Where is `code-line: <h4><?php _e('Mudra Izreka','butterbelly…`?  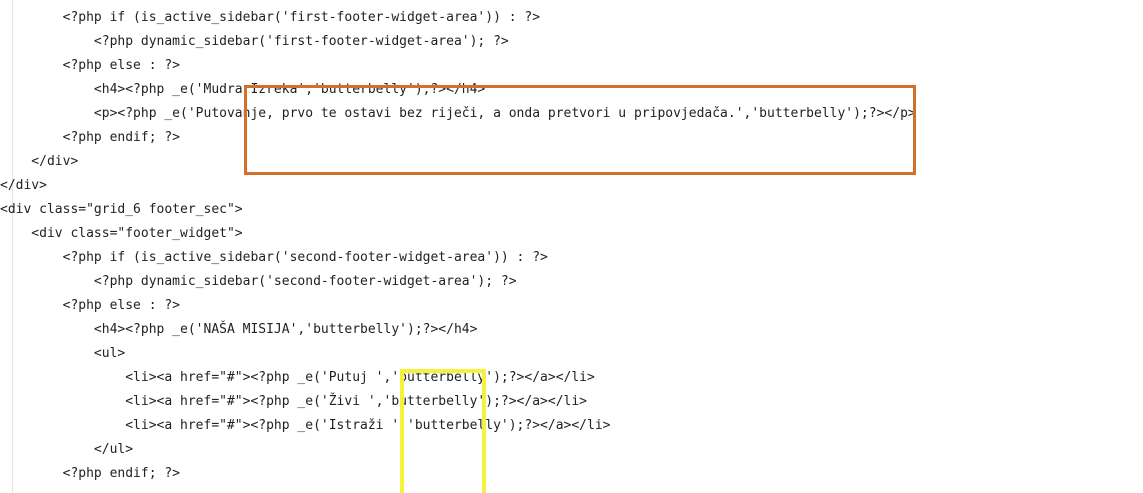
code-line: <h4><?php _e('Mudra Izreka','butterbelly… is located at coordinates (243, 89).